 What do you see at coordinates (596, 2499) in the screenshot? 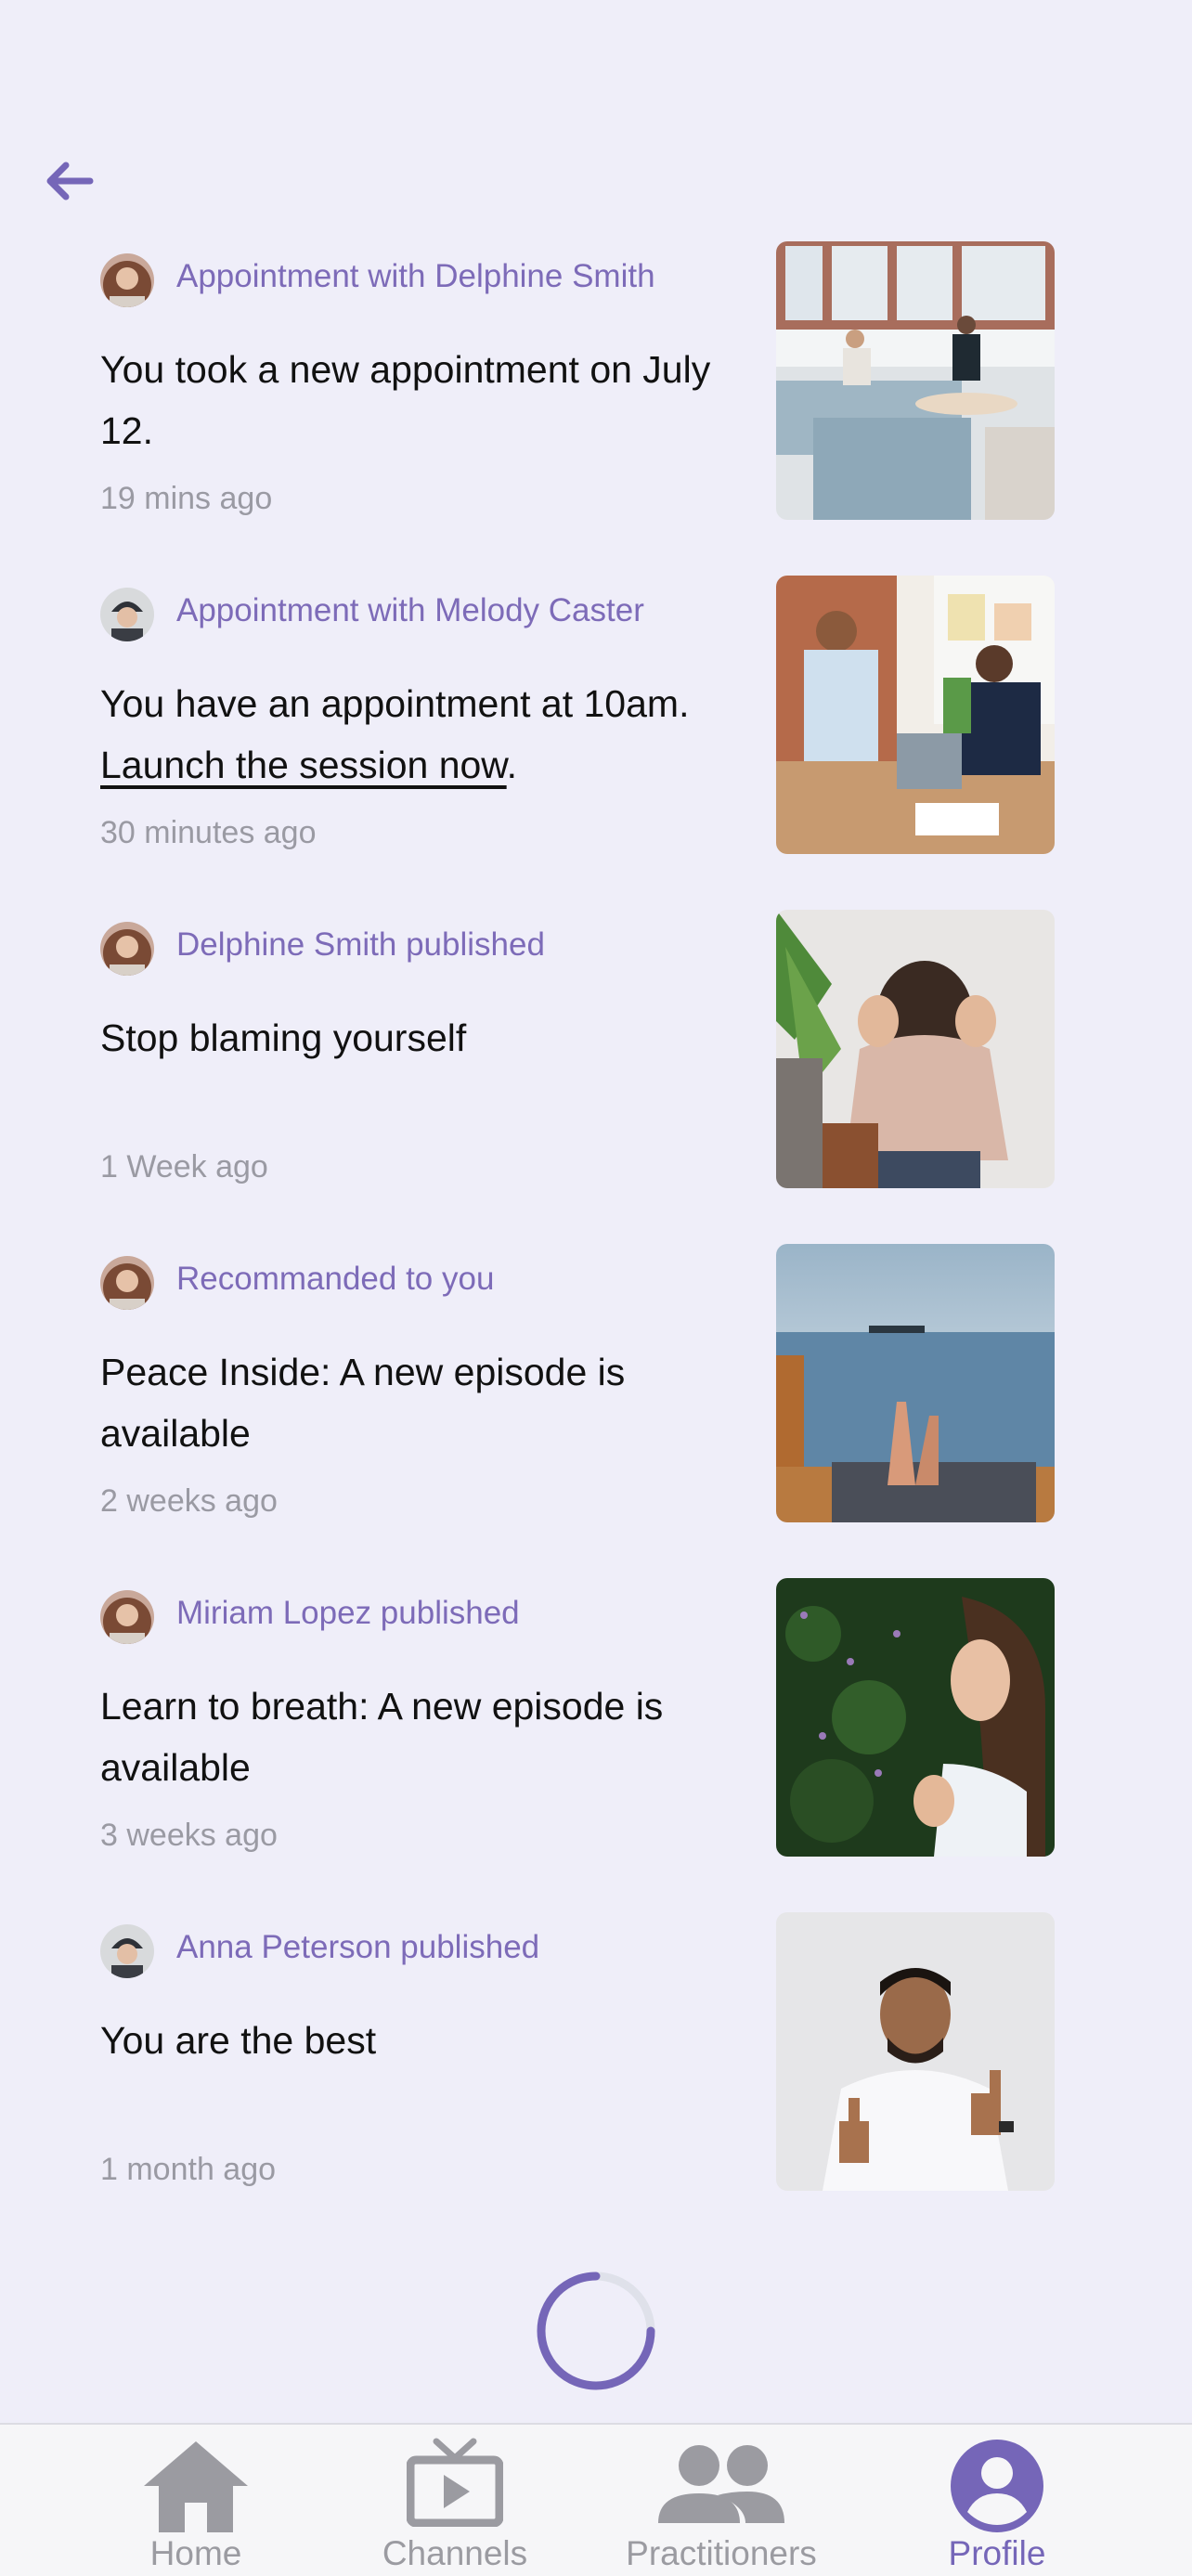
I see `bottom-tab-bar: Home Channels Practitioners Profile` at bounding box center [596, 2499].